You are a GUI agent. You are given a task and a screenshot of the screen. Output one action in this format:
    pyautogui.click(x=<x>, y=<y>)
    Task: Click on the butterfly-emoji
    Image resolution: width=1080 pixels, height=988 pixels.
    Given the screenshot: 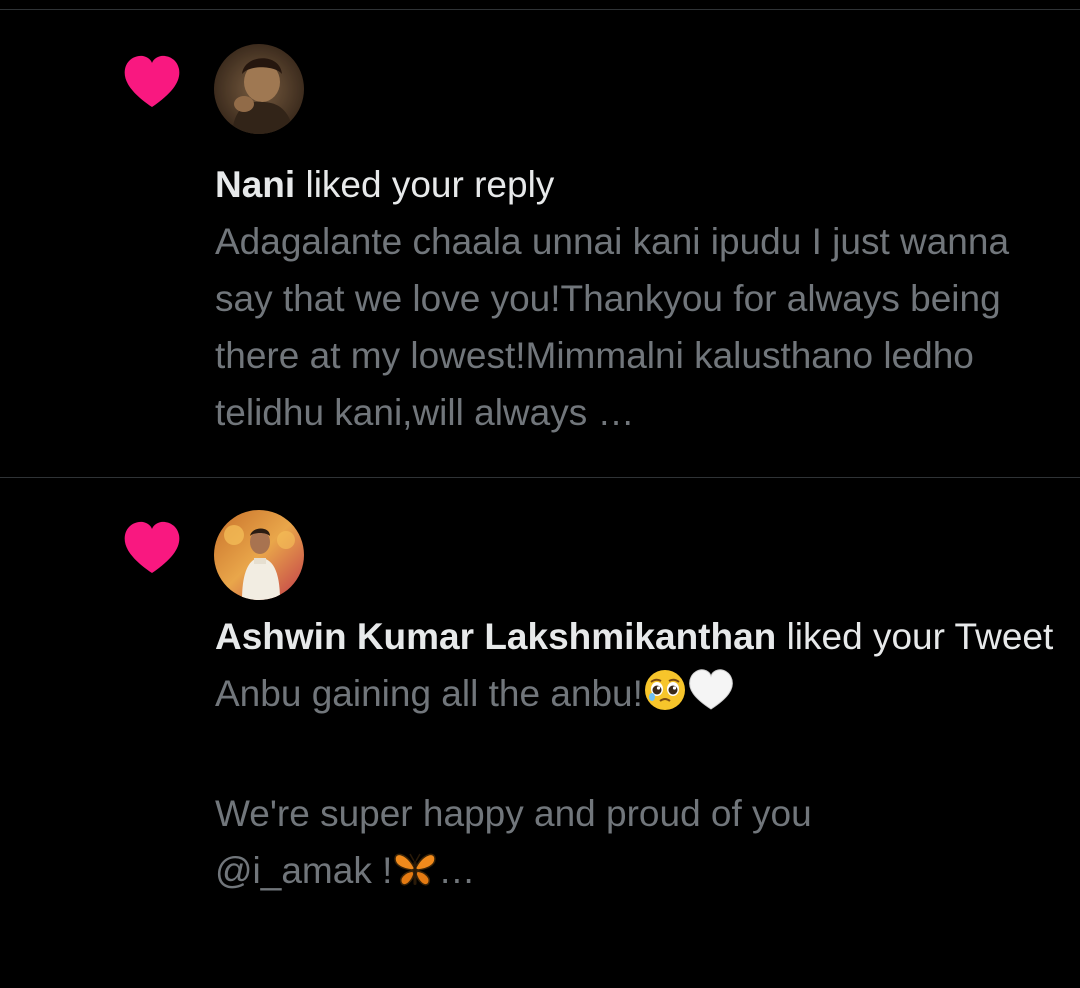 What is the action you would take?
    pyautogui.click(x=415, y=876)
    